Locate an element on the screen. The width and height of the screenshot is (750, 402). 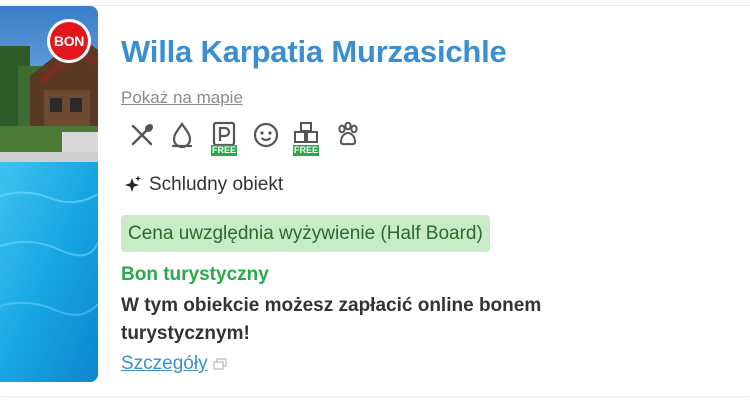
hotel-name-link: Willa Karpatia Murzasichle is located at coordinates (314, 52).